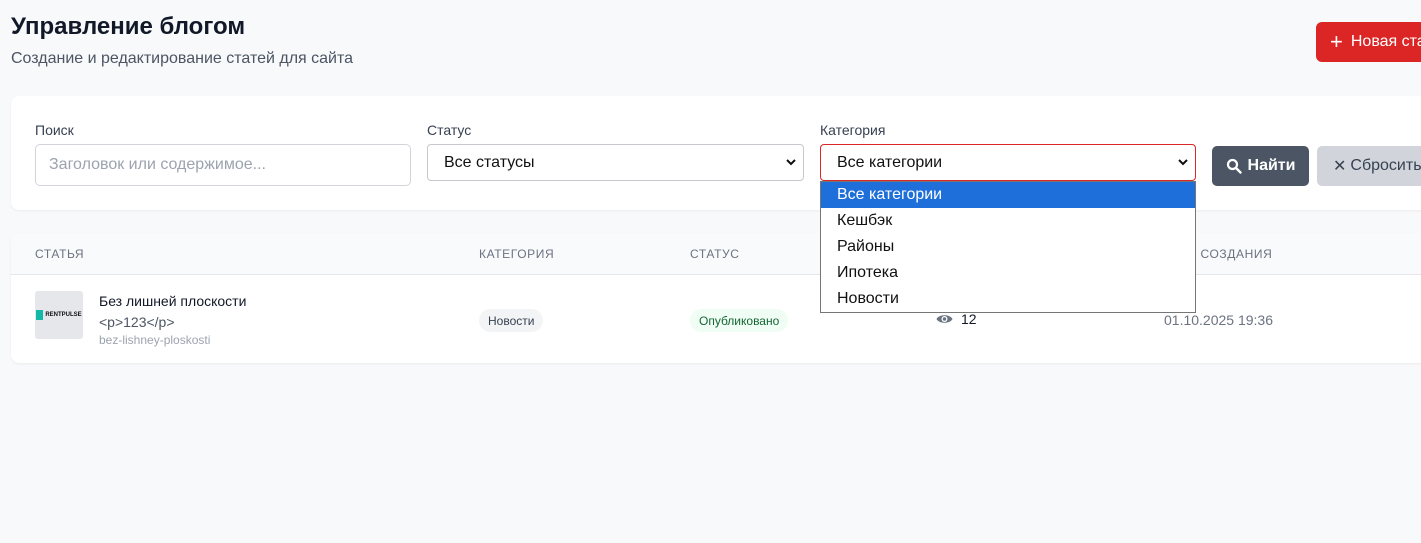  I want to click on search-label: Поиск, so click(54, 130).